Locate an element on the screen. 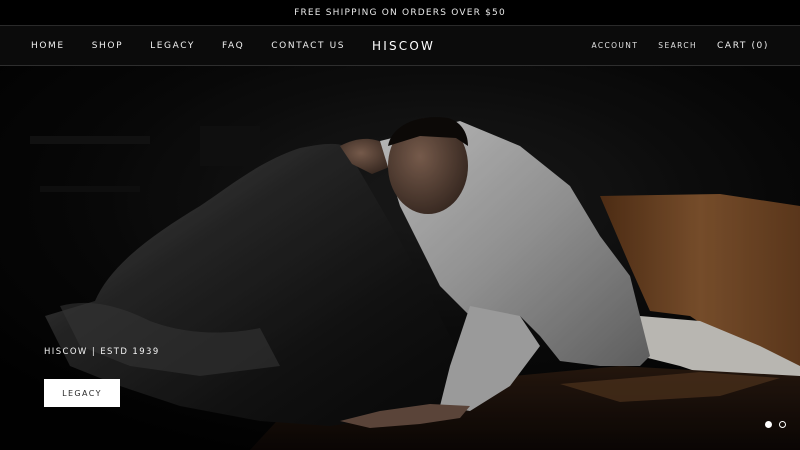 The image size is (800, 450). nav-link-faq: FAQ is located at coordinates (233, 46).